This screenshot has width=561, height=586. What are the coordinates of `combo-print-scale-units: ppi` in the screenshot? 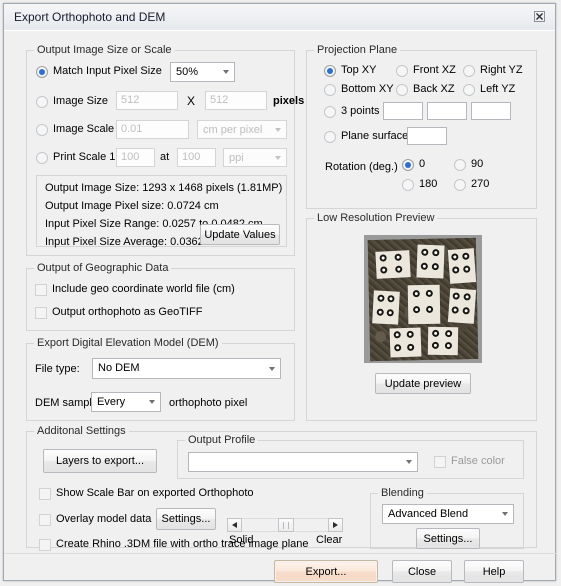 It's located at (255, 157).